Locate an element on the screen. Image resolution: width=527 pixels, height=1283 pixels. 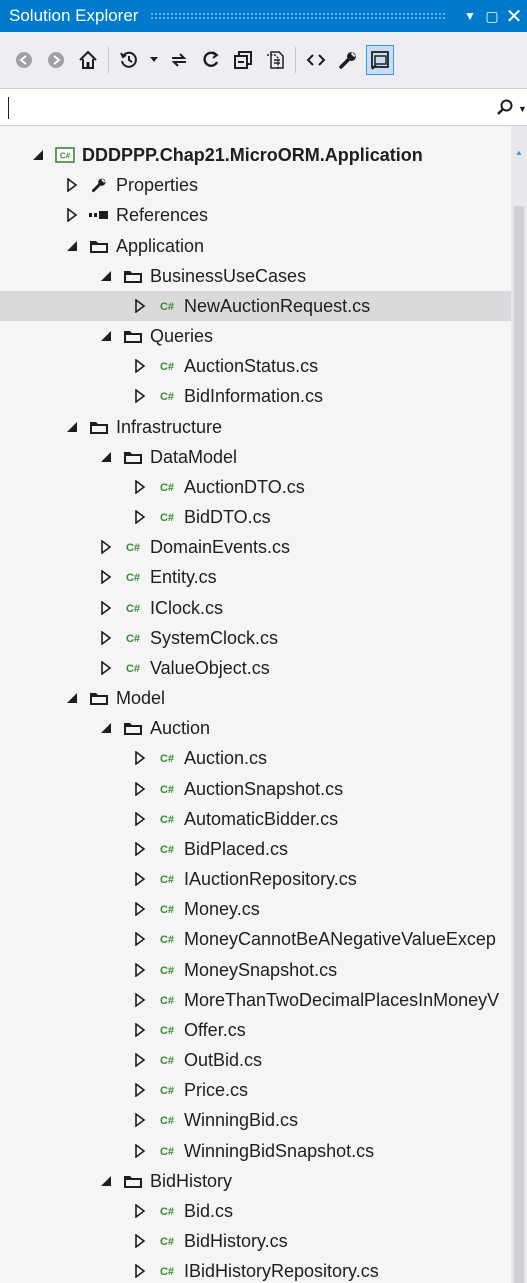
tree-file-node: C# BidInformation.cs is located at coordinates (255, 396).